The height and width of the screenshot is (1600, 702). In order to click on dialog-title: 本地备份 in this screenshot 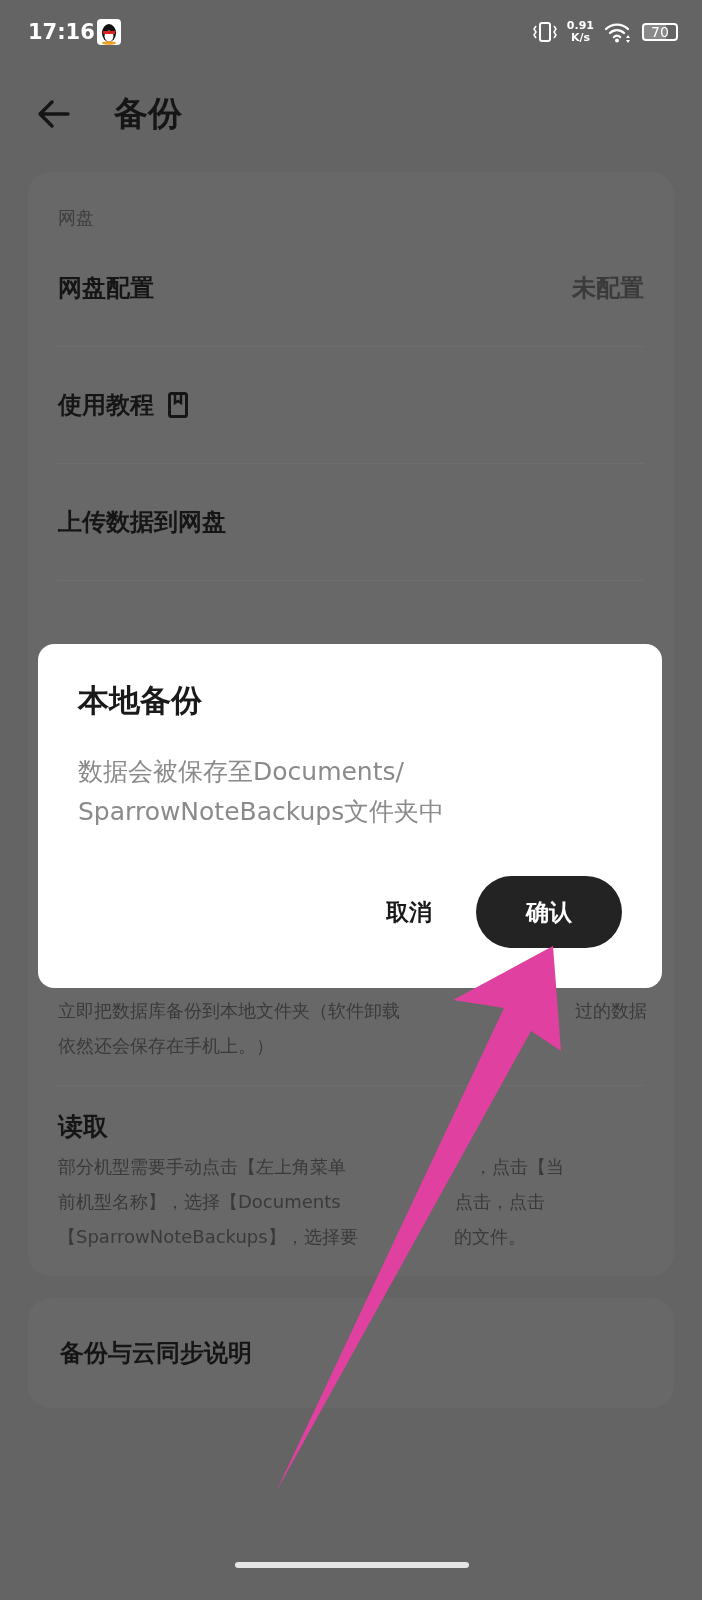, I will do `click(140, 700)`.